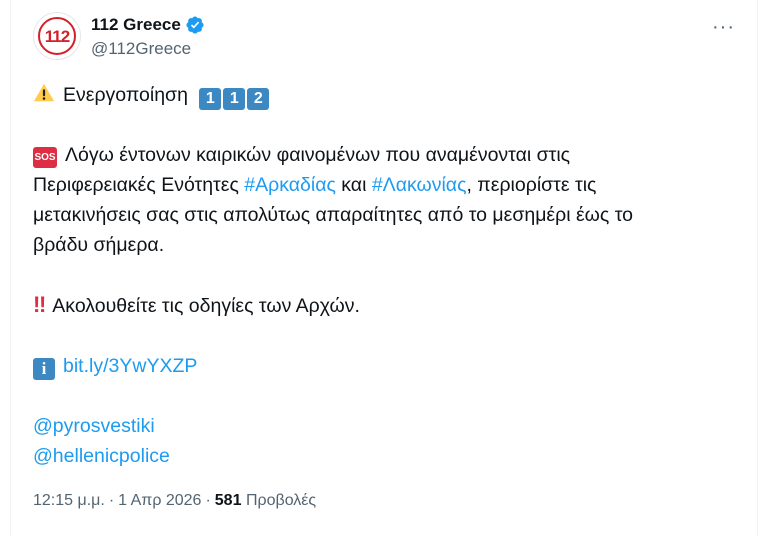  What do you see at coordinates (125, 95) in the screenshot?
I see `activation-text: Ενεργοποίηση` at bounding box center [125, 95].